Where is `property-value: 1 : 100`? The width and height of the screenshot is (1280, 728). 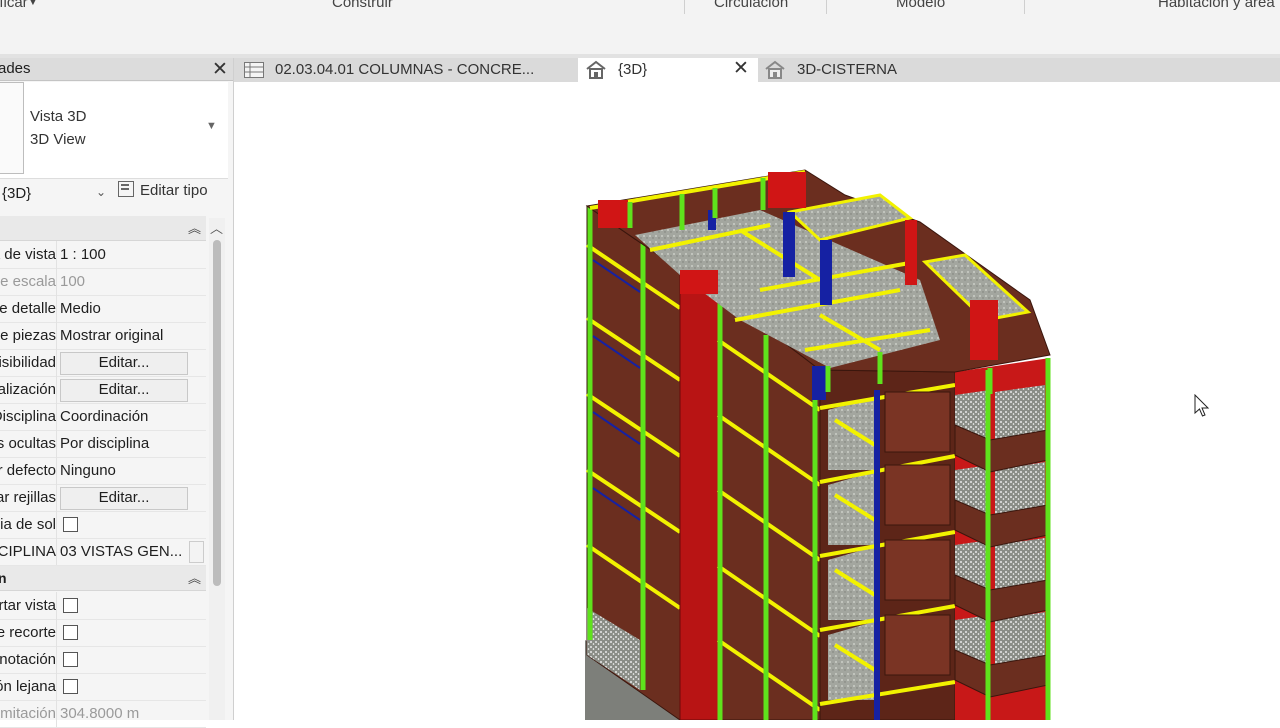
property-value: 1 : 100 is located at coordinates (83, 254).